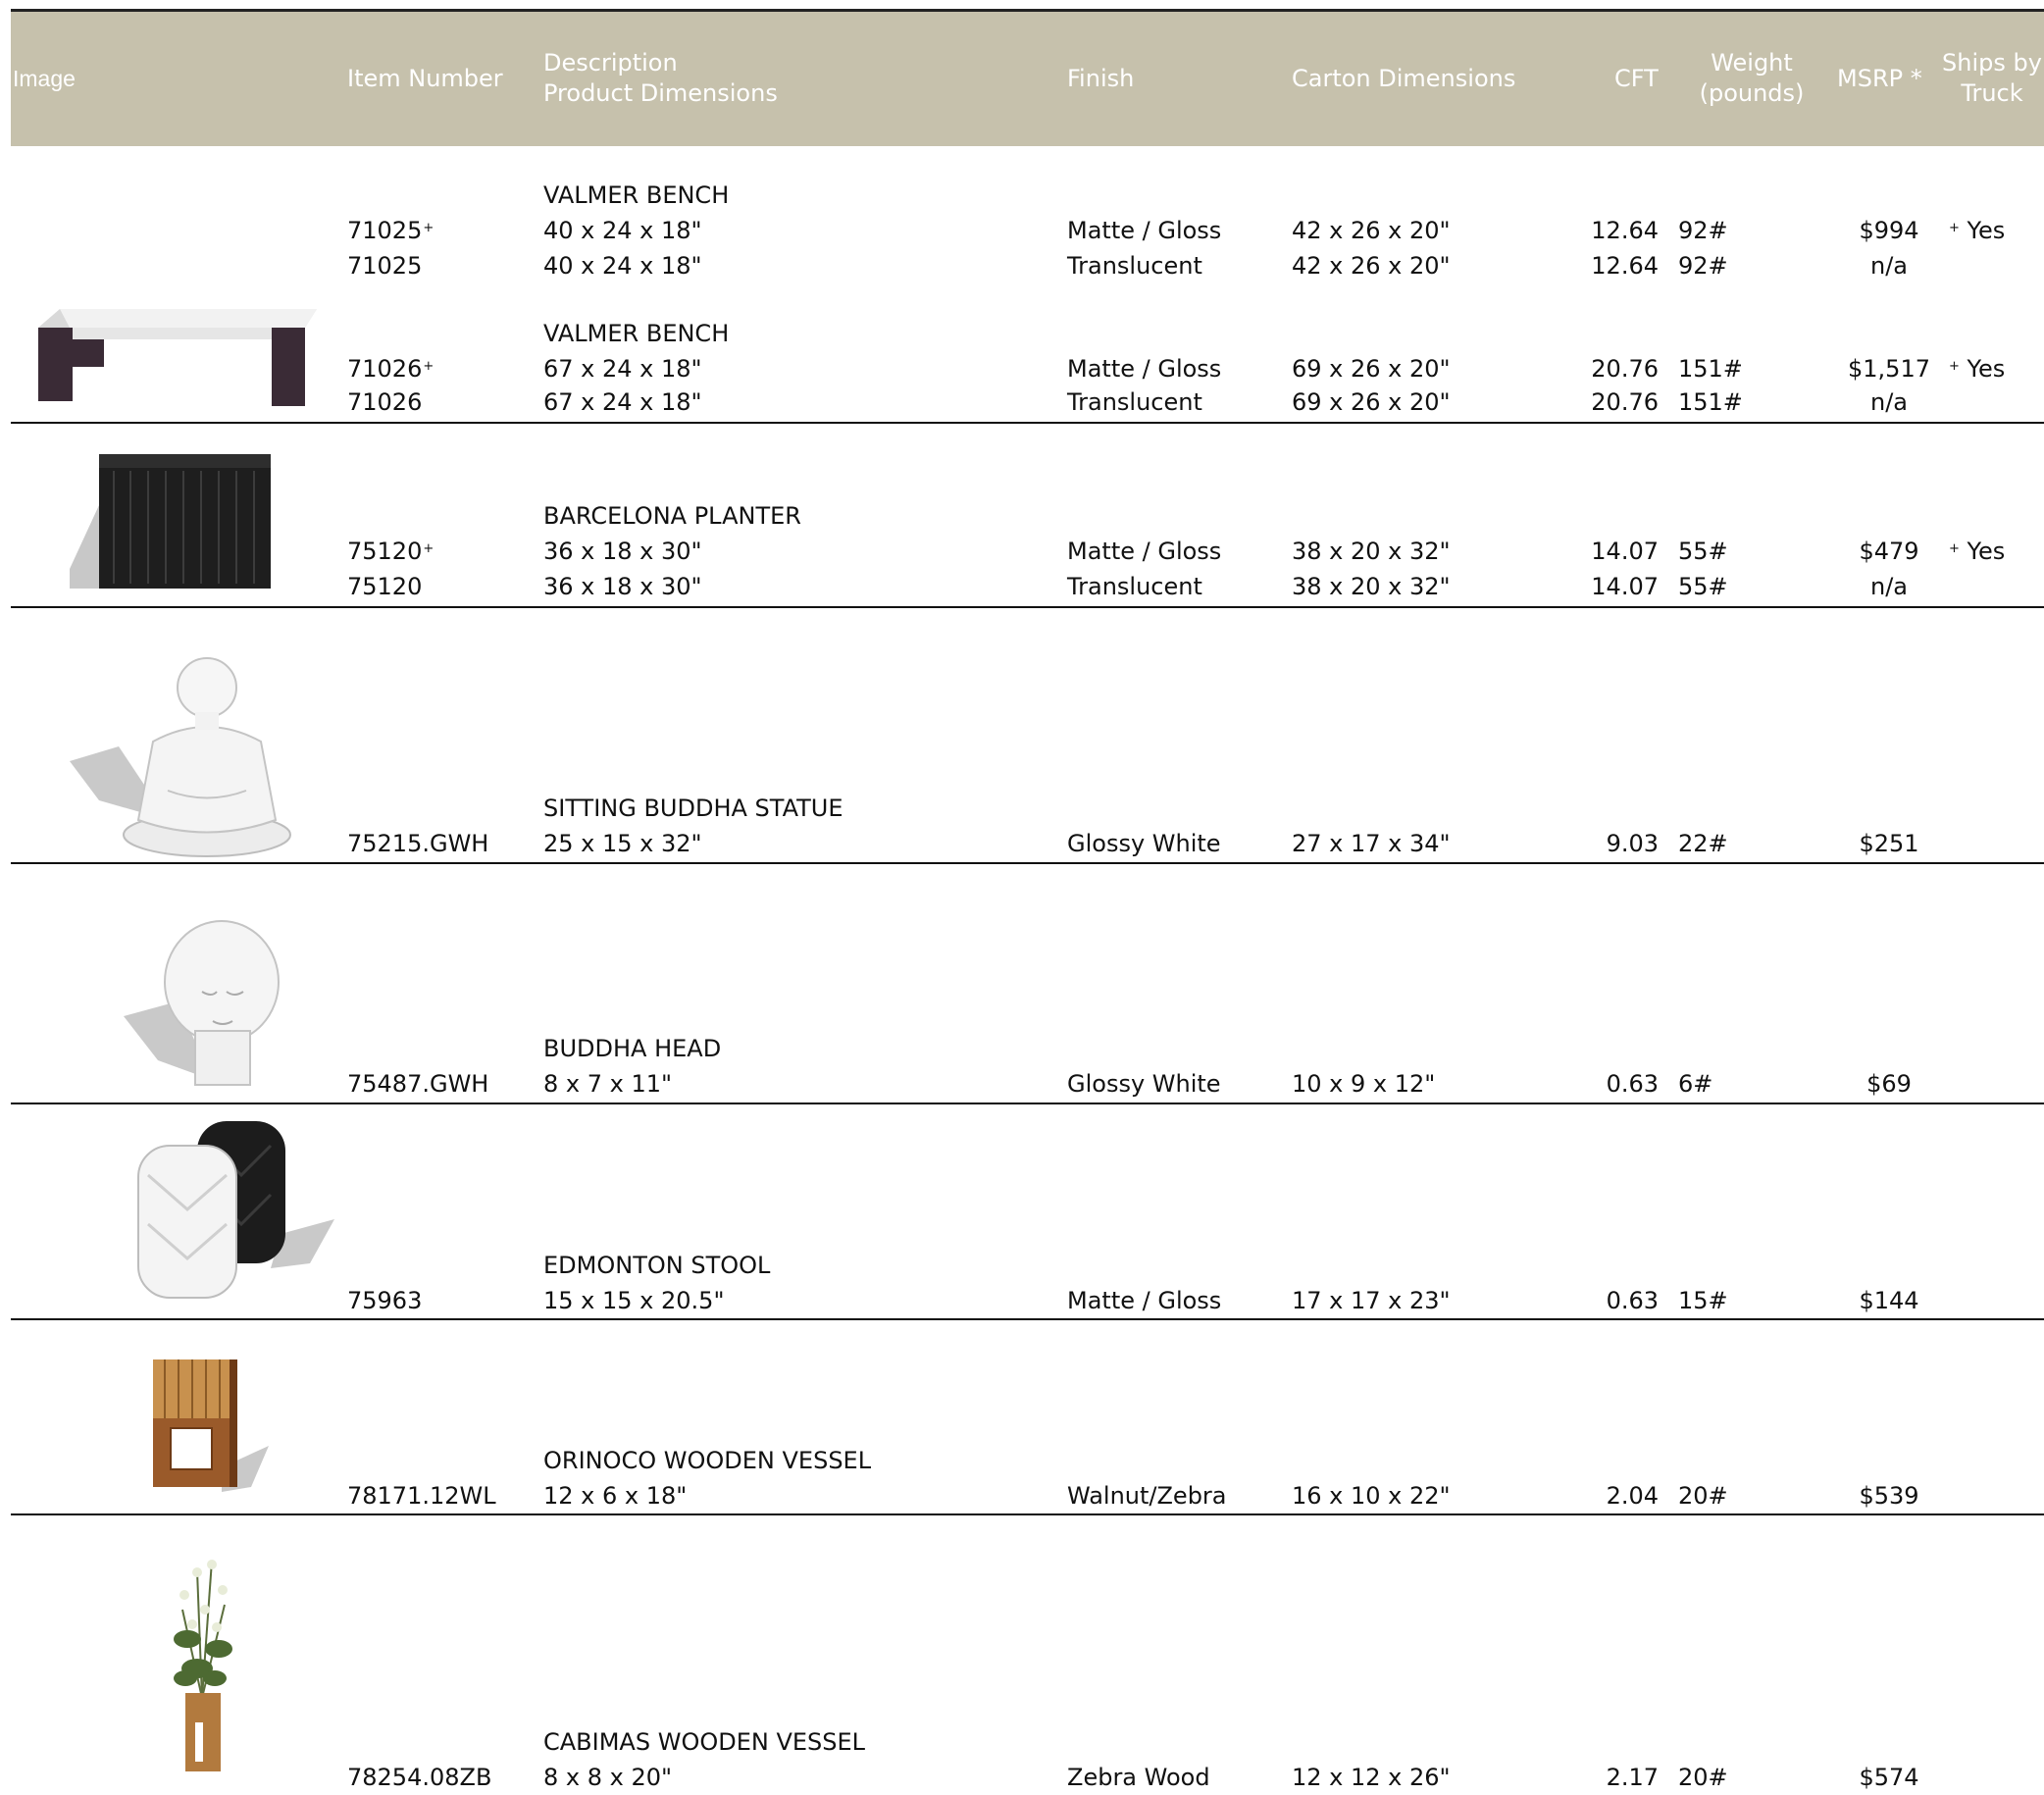 The width and height of the screenshot is (2044, 1795). What do you see at coordinates (1992, 78) in the screenshot?
I see `header-ships: Ships by Truck` at bounding box center [1992, 78].